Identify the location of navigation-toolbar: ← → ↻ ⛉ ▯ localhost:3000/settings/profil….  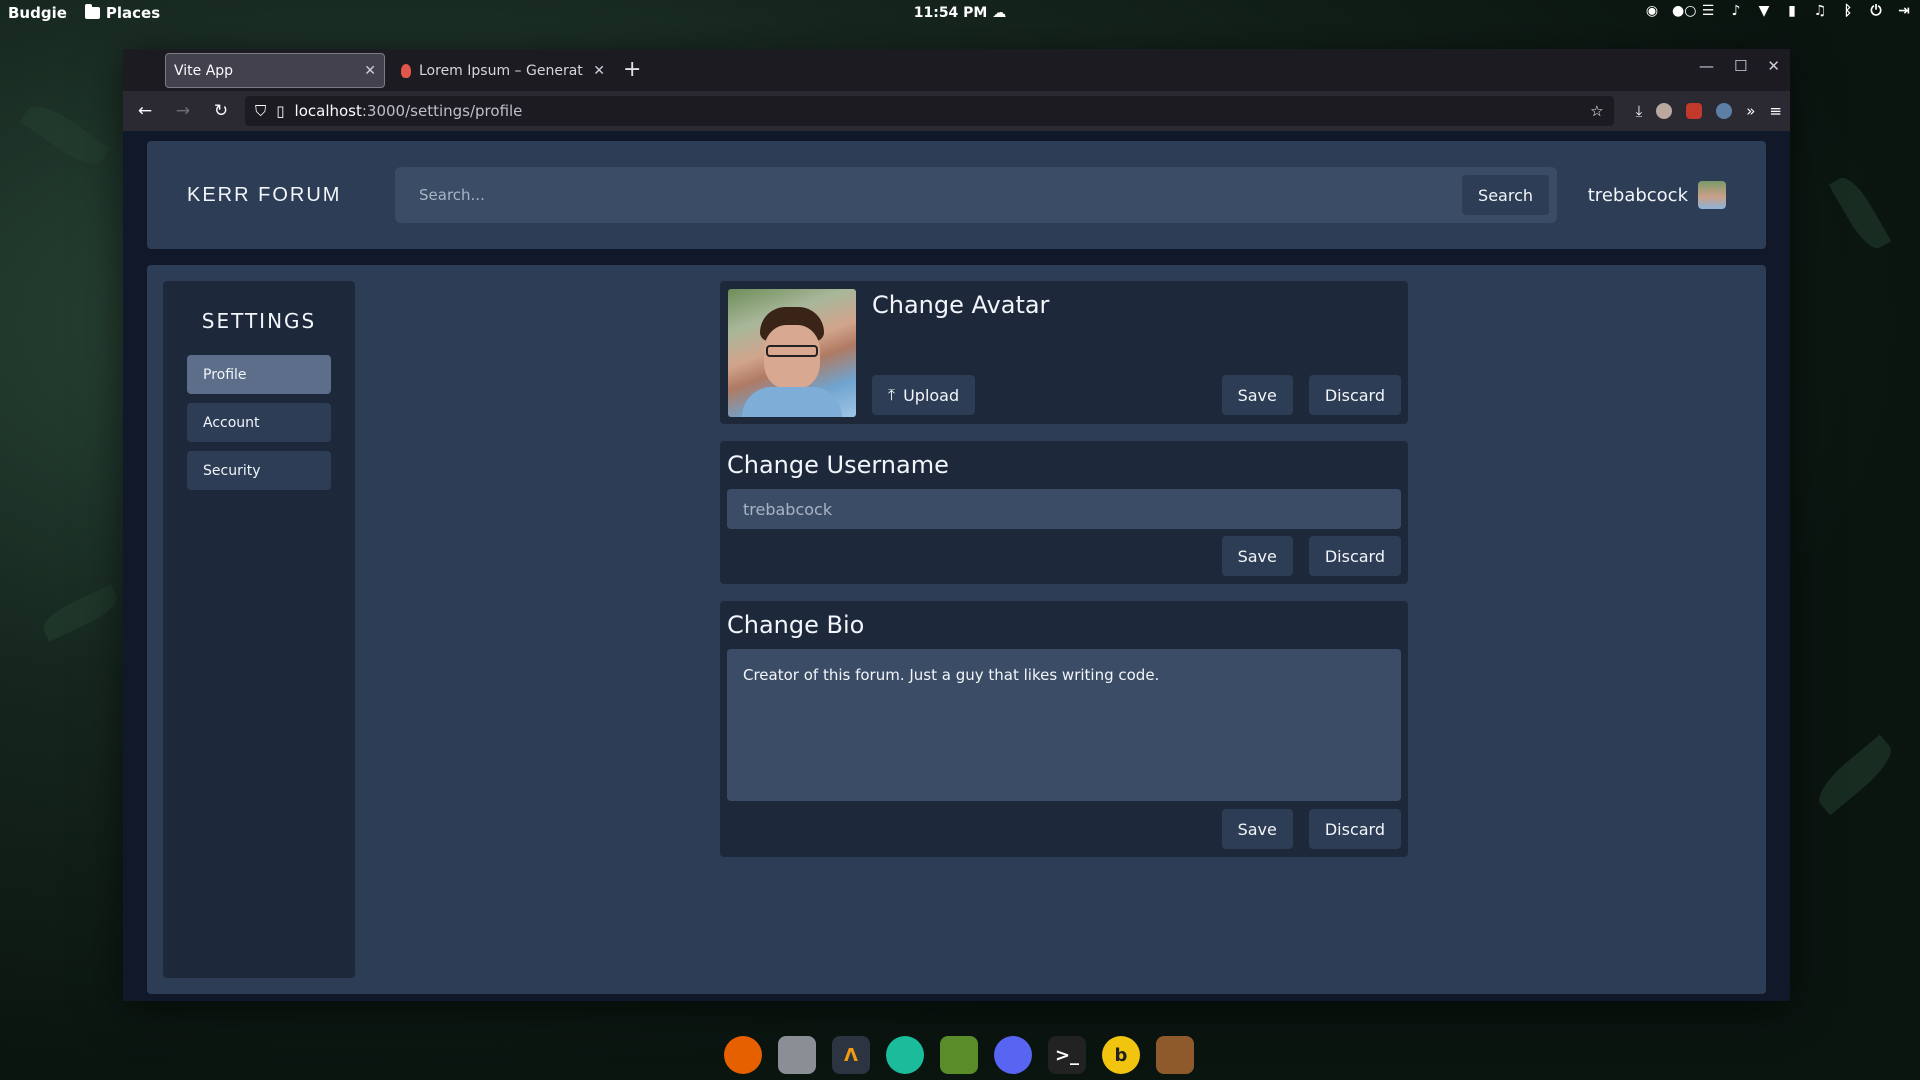
(956, 111).